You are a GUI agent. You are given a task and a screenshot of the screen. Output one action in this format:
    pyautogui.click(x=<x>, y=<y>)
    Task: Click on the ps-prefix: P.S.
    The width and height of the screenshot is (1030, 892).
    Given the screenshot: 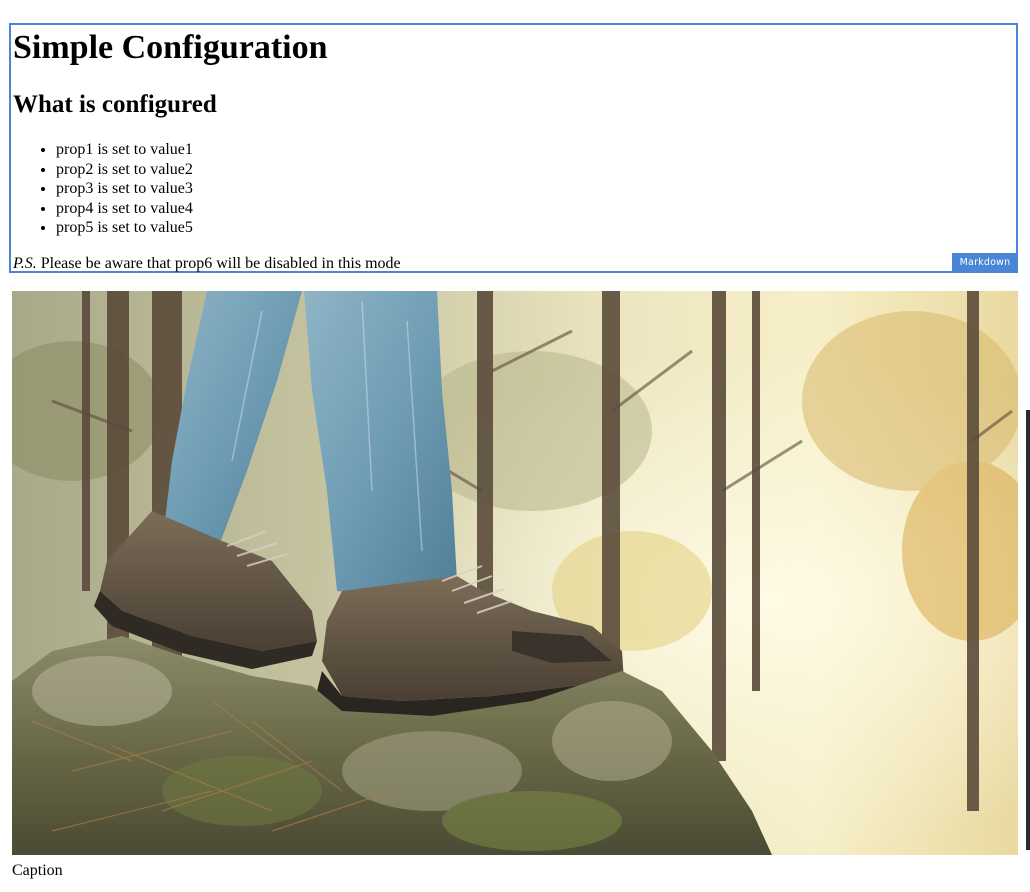 What is the action you would take?
    pyautogui.click(x=25, y=263)
    